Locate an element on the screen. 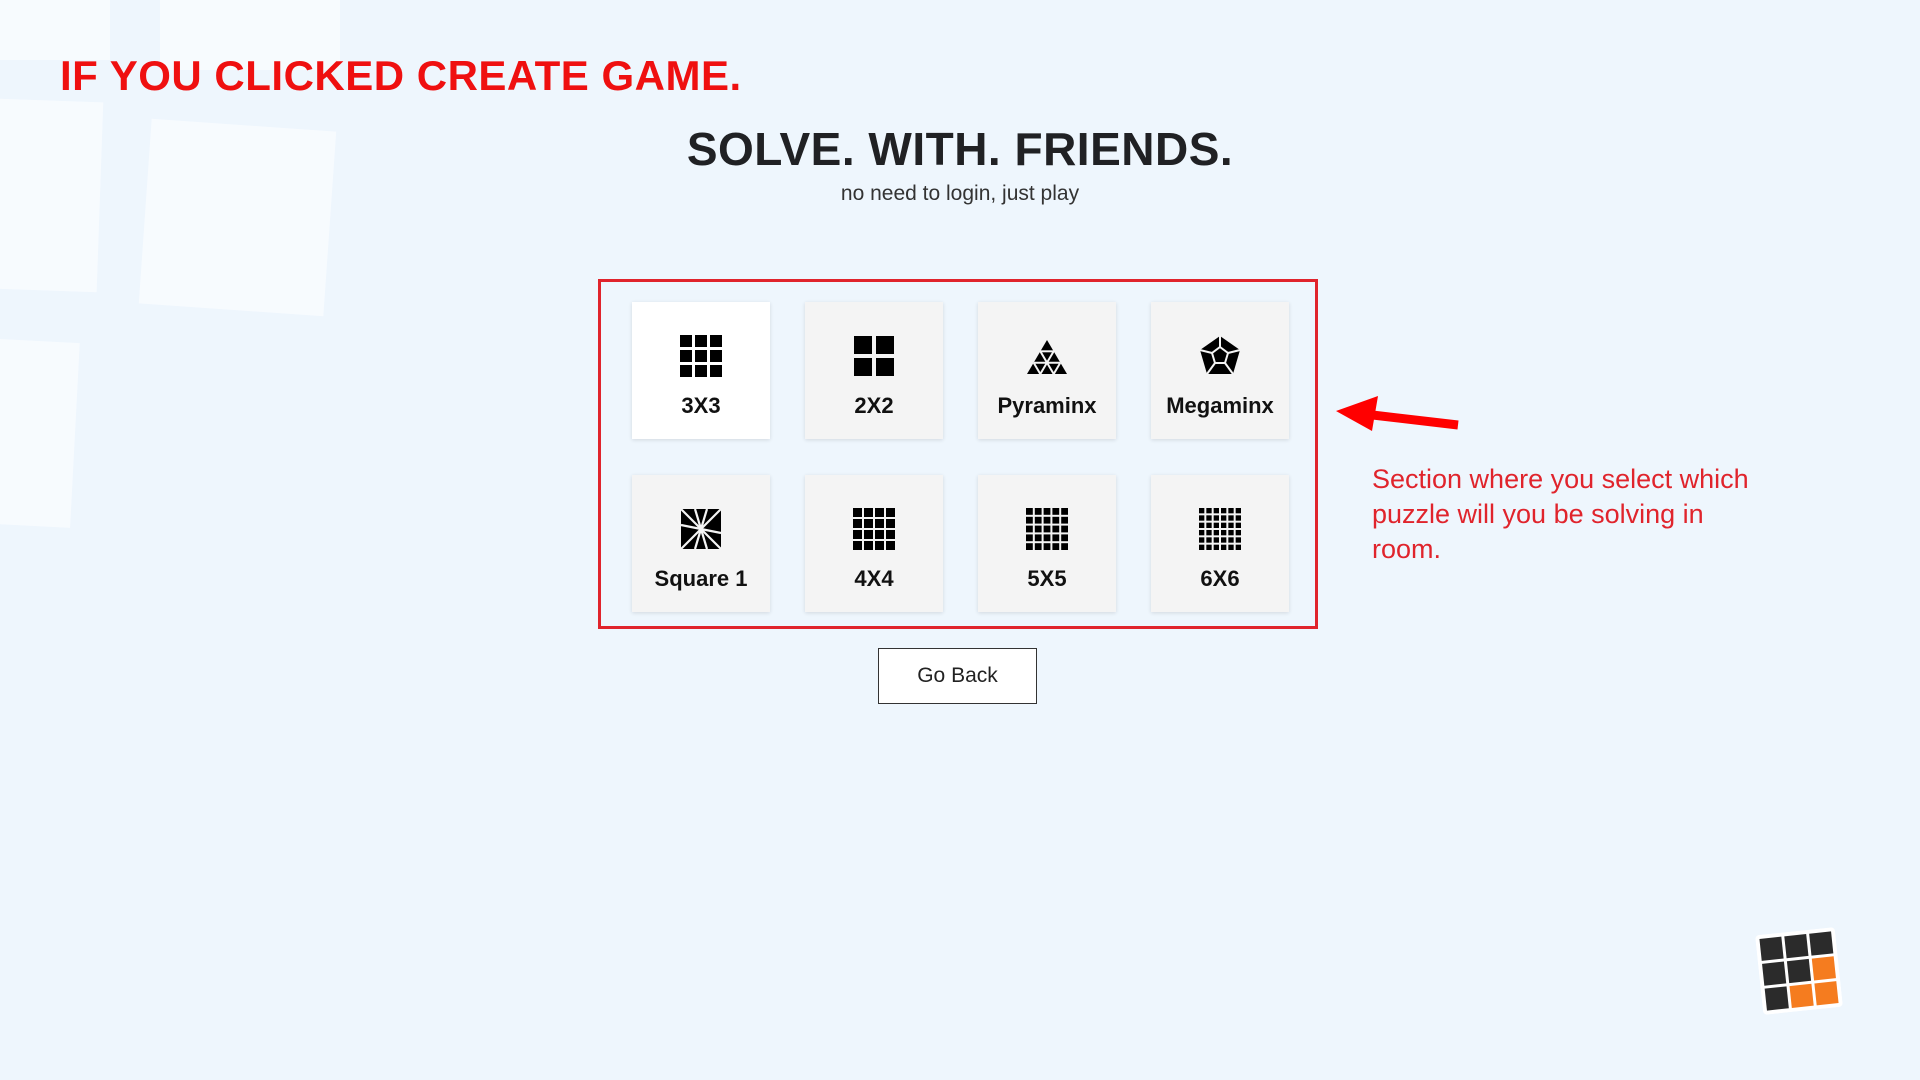 The height and width of the screenshot is (1080, 1920). cube-3x3-icon is located at coordinates (701, 356).